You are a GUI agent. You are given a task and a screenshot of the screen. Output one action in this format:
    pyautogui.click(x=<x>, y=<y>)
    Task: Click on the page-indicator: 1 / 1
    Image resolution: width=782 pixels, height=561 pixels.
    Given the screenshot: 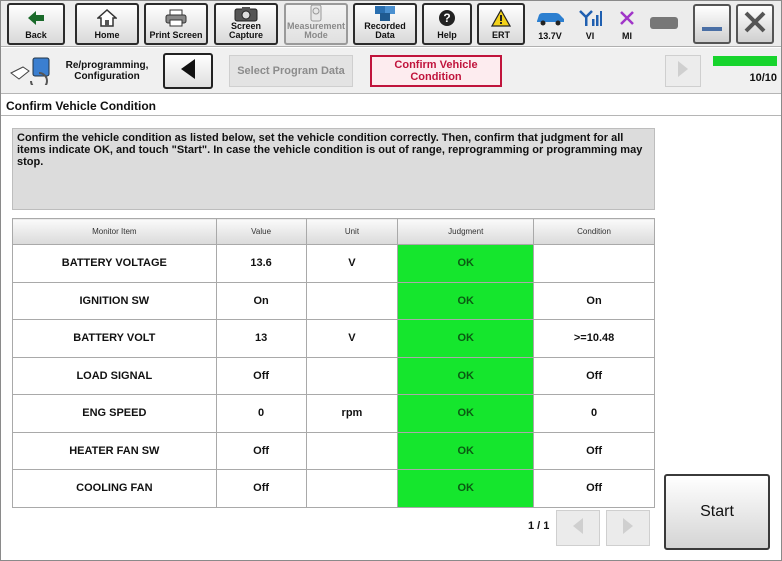 What is the action you would take?
    pyautogui.click(x=539, y=526)
    